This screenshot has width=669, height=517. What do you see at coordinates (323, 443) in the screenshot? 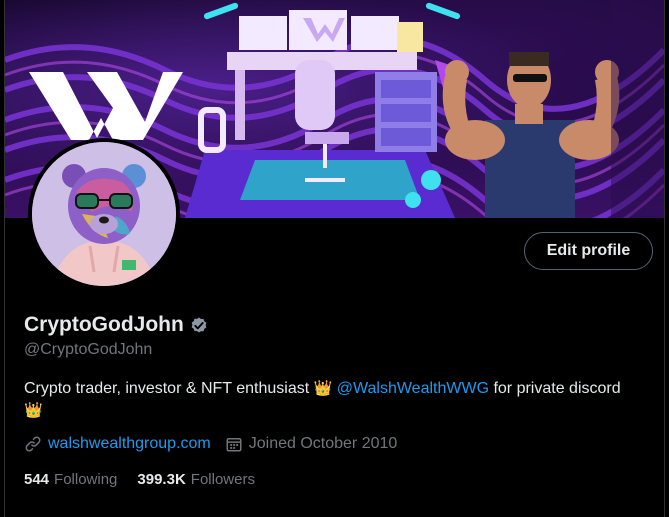
I see `joined-text: Joined October 2010` at bounding box center [323, 443].